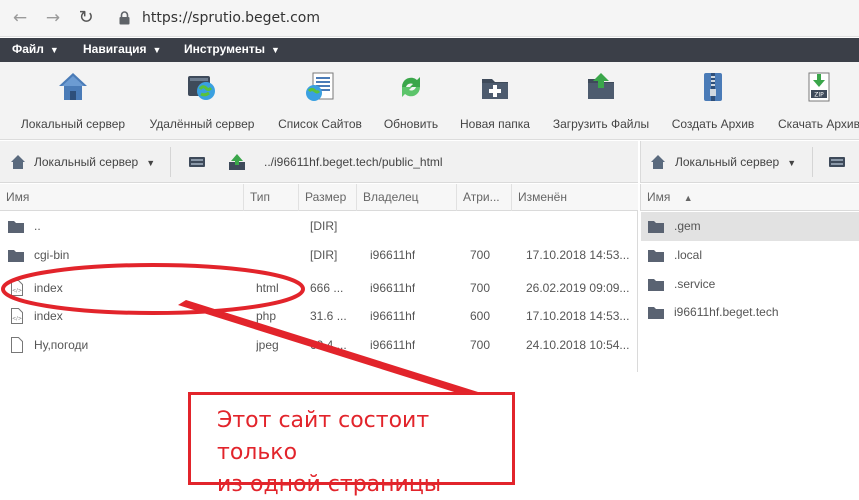  Describe the element at coordinates (713, 124) in the screenshot. I see `create-archive-label: Создать Архив` at that location.